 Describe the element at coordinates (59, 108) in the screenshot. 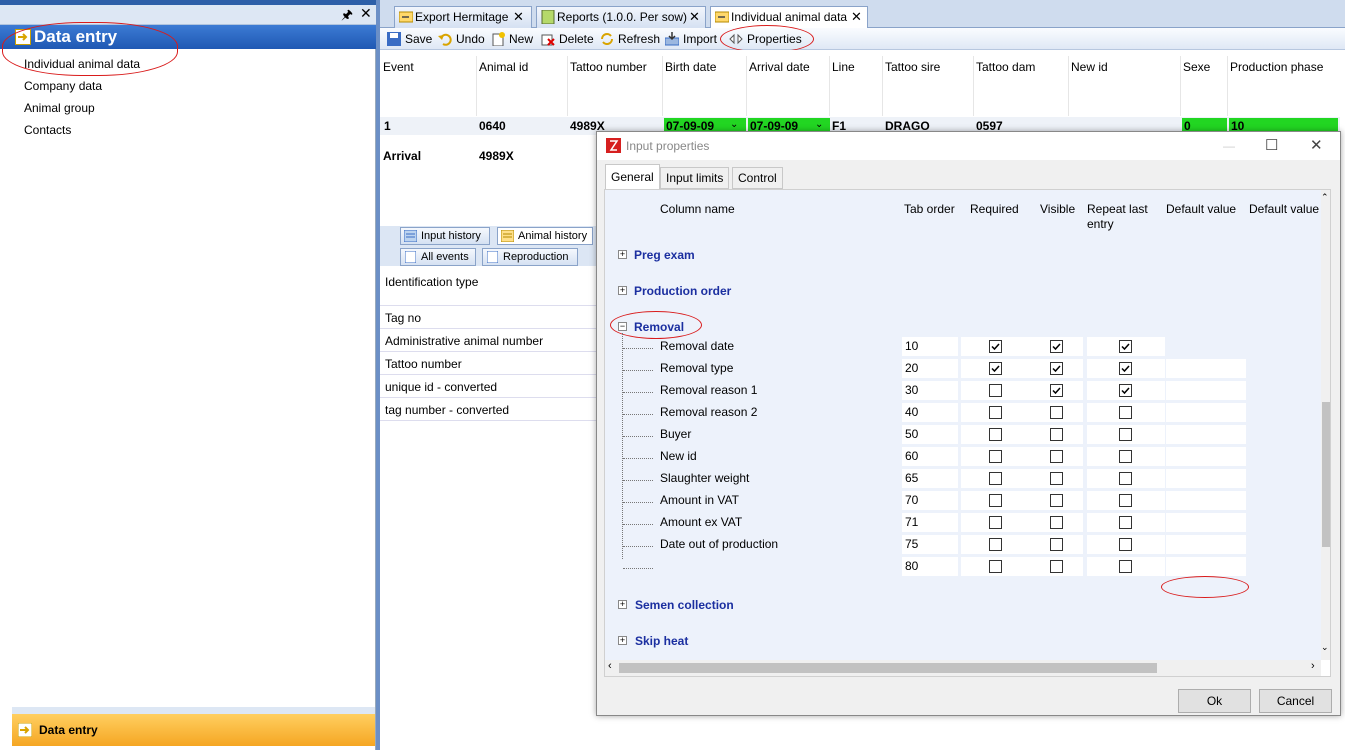

I see `nav-item-animal-group: Animal group` at that location.